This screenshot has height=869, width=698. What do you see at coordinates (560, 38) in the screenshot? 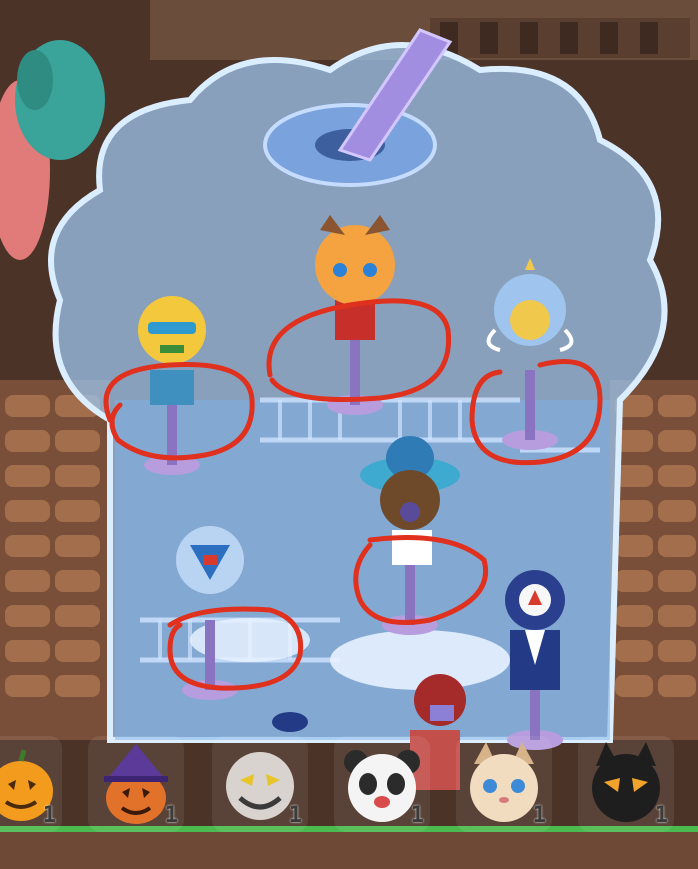
I see `wood-plank-wall` at bounding box center [560, 38].